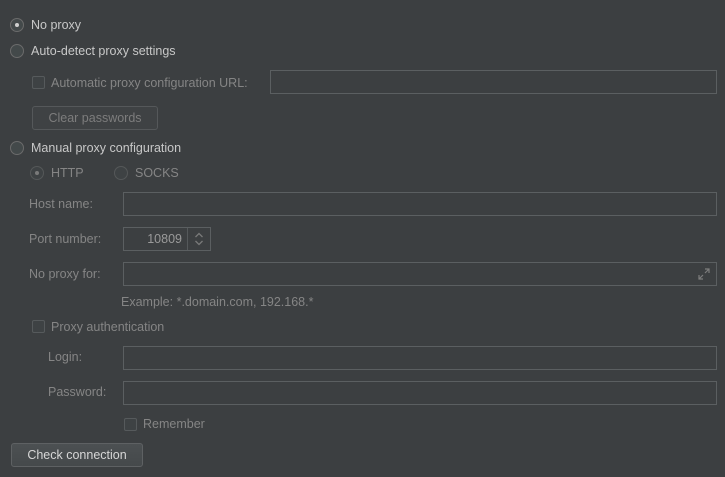 This screenshot has width=725, height=477. Describe the element at coordinates (17, 25) in the screenshot. I see `no-proxy-radio` at that location.